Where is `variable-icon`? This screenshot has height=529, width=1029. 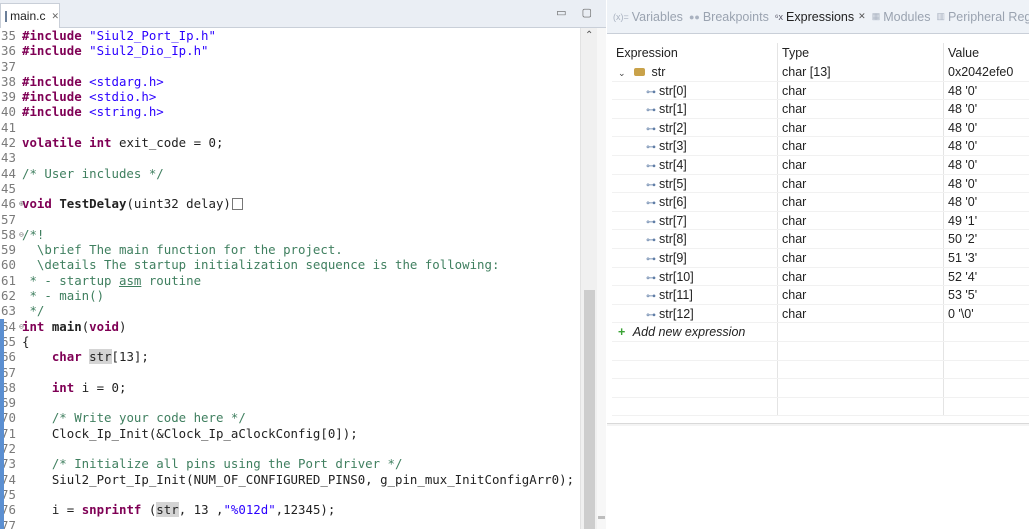 variable-icon is located at coordinates (640, 72).